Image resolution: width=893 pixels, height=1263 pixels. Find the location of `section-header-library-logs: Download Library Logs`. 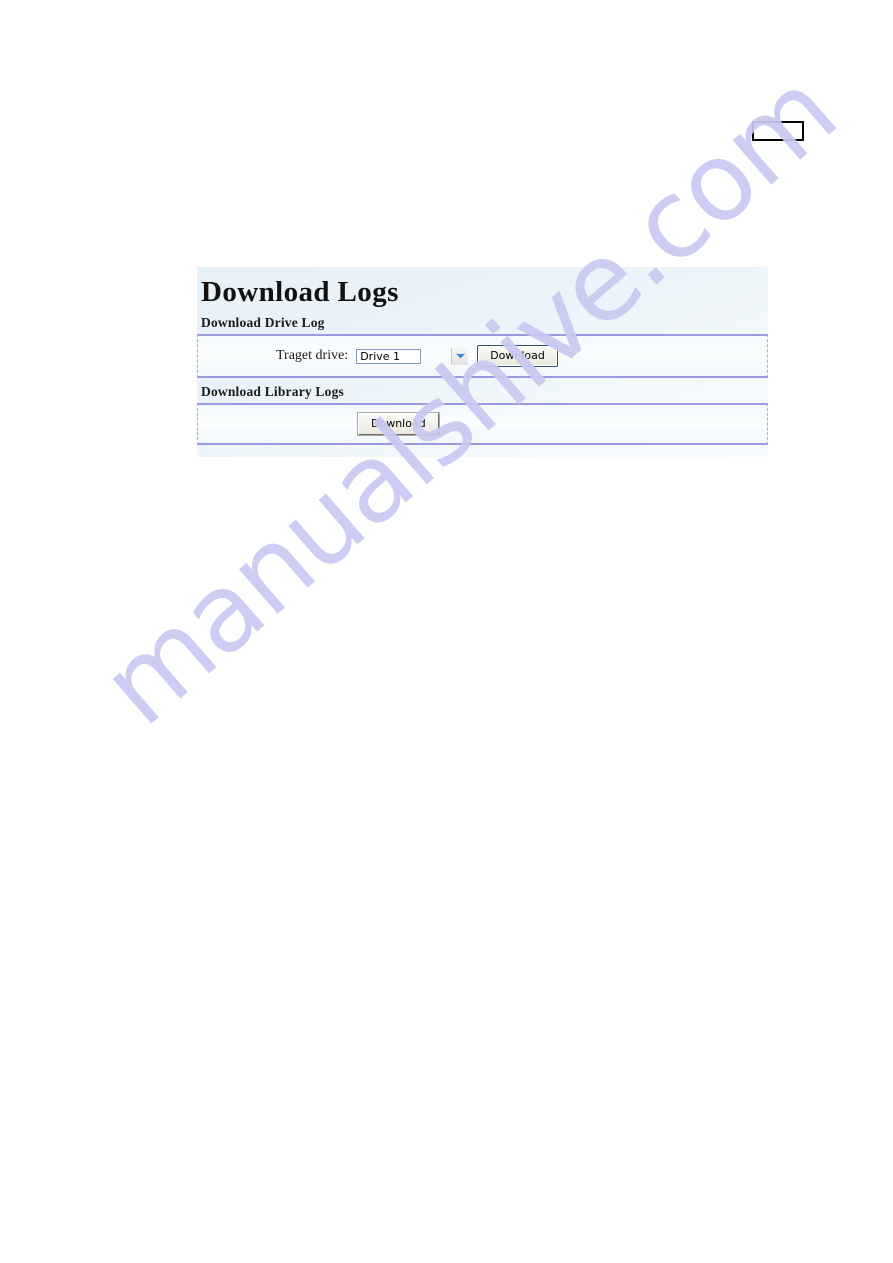

section-header-library-logs: Download Library Logs is located at coordinates (272, 391).